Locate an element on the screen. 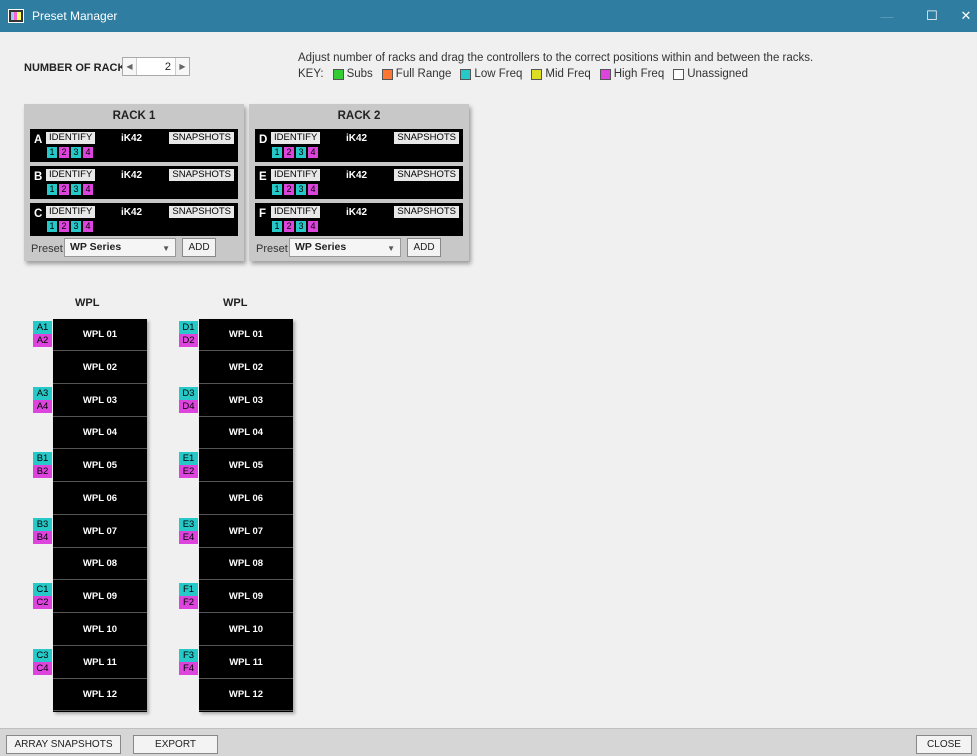  assignment-tag: C4 is located at coordinates (42, 668).